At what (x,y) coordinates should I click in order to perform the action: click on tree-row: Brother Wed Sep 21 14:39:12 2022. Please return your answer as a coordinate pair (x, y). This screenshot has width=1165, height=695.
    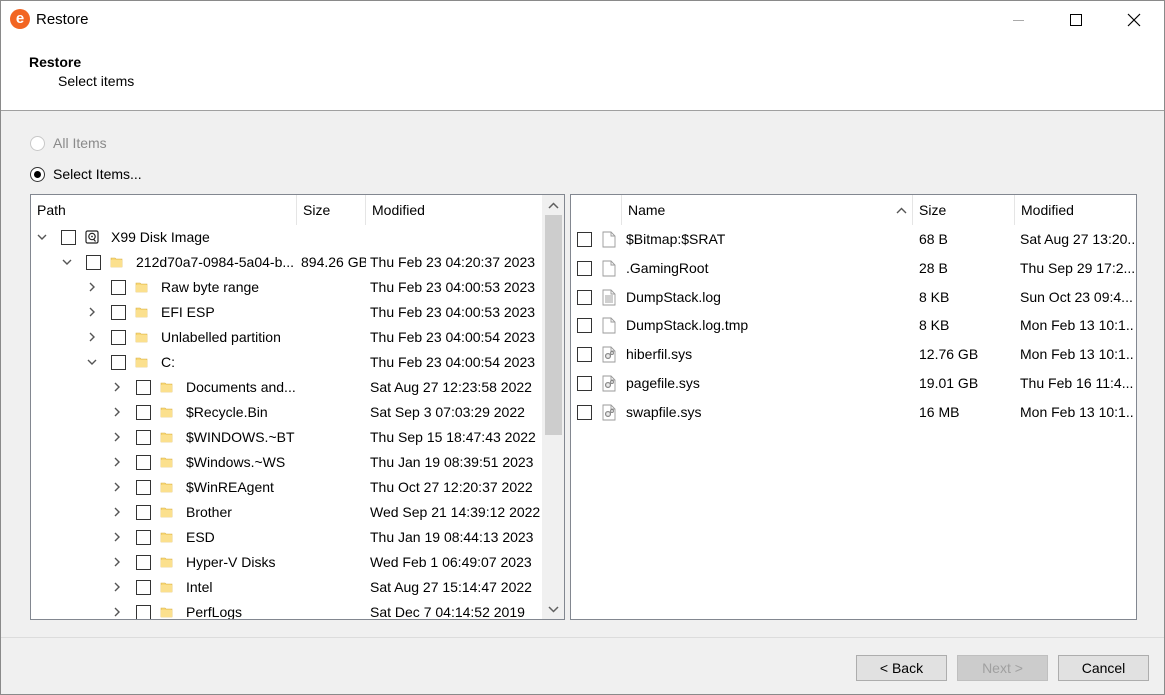
    Looking at the image, I should click on (287, 512).